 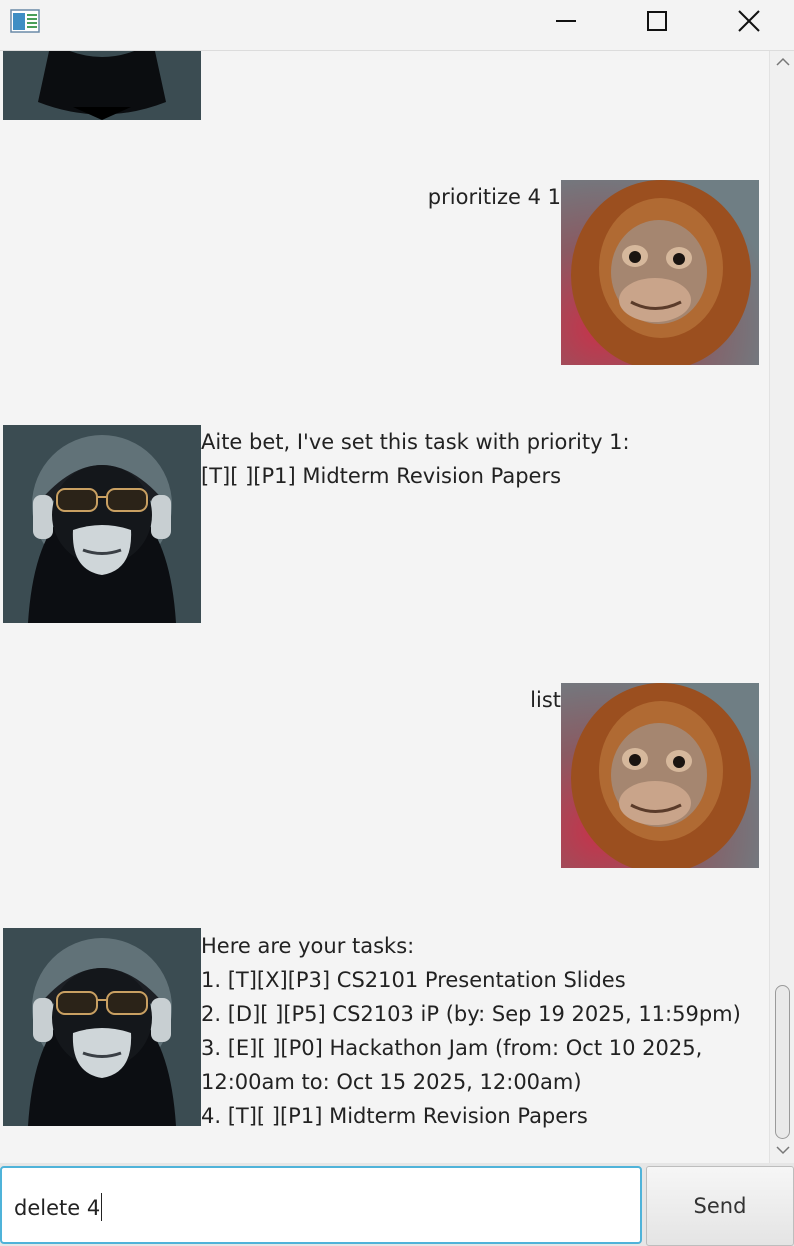 I want to click on input-row: delete 4 Send, so click(x=397, y=1204).